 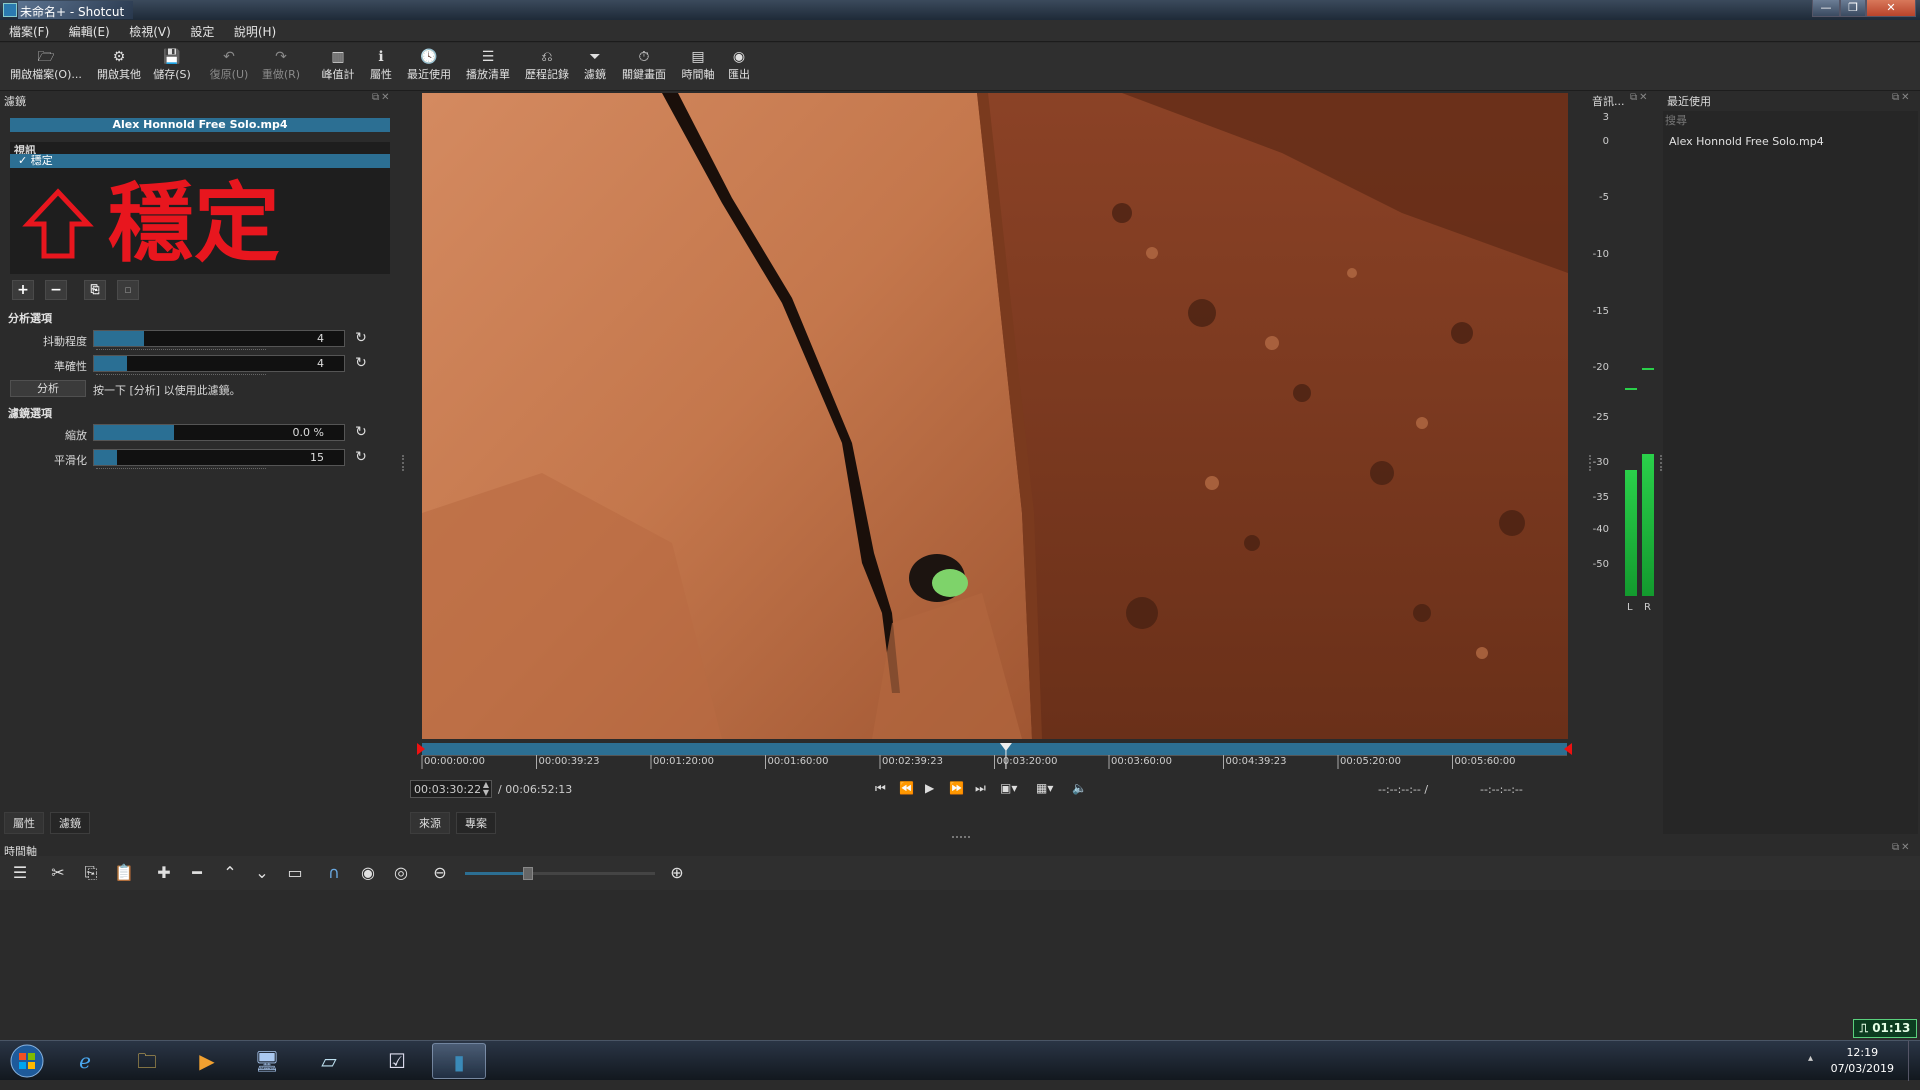 I want to click on paste-filter-button: ▫, so click(x=128, y=290).